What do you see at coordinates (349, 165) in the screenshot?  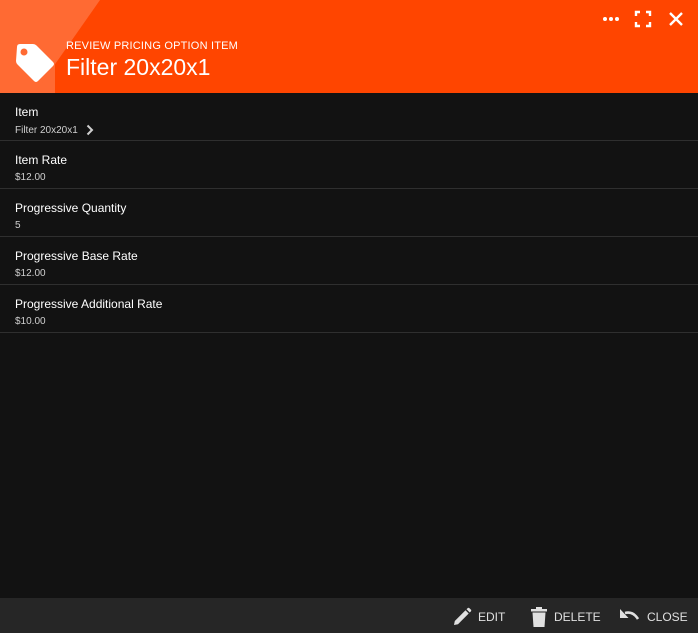 I see `field-item-rate: Item Rate $12.00` at bounding box center [349, 165].